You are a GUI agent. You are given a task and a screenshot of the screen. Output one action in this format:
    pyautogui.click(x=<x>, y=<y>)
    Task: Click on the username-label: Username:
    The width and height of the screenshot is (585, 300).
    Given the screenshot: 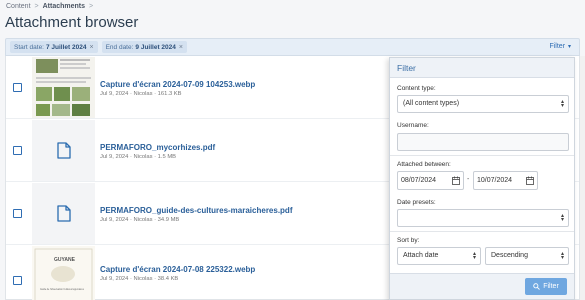 What is the action you would take?
    pyautogui.click(x=413, y=125)
    